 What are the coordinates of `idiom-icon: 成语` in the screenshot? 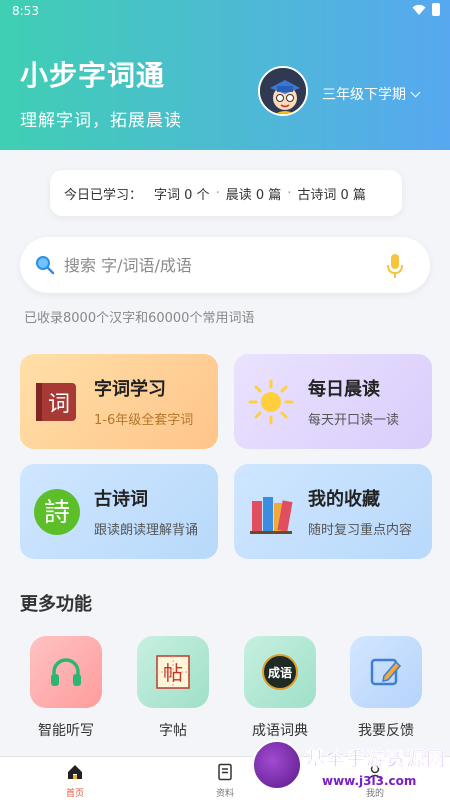 It's located at (280, 672).